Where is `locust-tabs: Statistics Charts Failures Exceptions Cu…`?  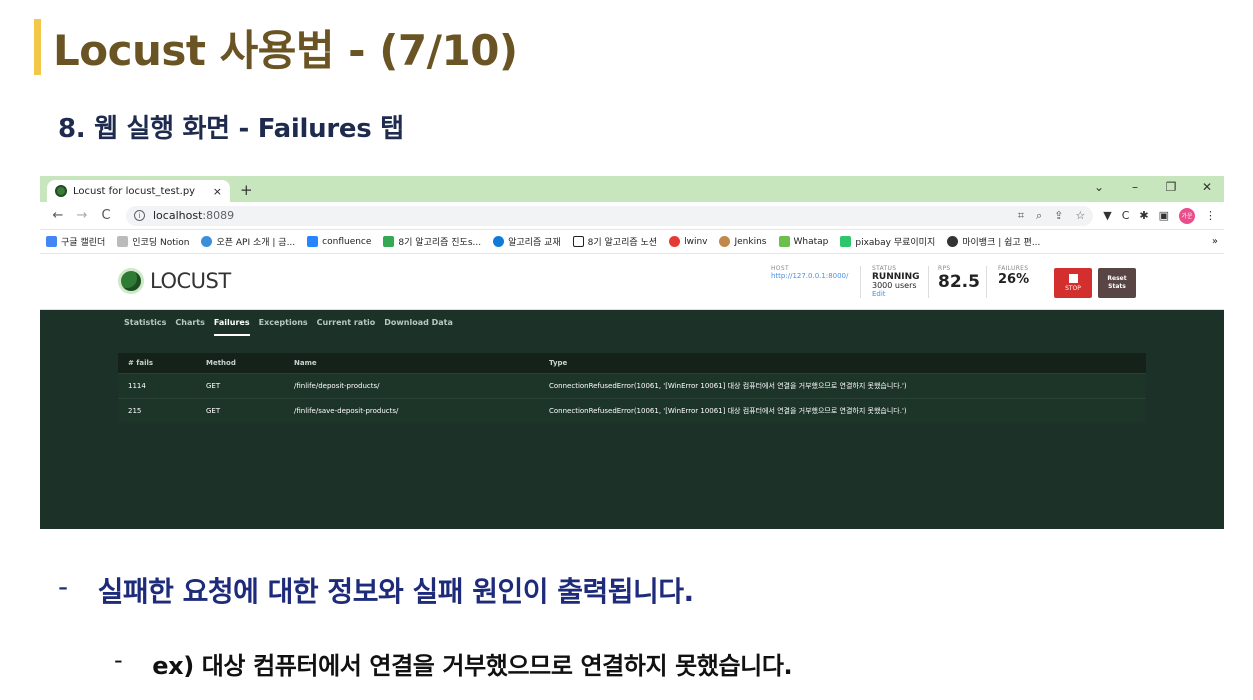
locust-tabs: Statistics Charts Failures Exceptions Cu… is located at coordinates (288, 327).